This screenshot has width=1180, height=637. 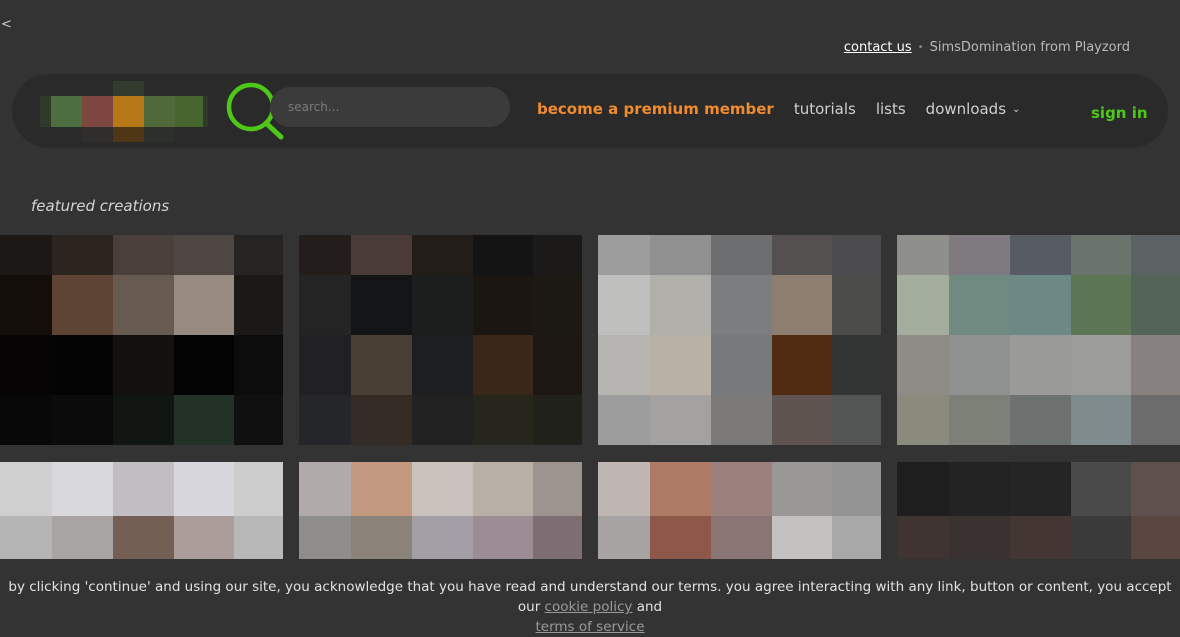 What do you see at coordinates (655, 109) in the screenshot?
I see `premium-member-link: become a premium member` at bounding box center [655, 109].